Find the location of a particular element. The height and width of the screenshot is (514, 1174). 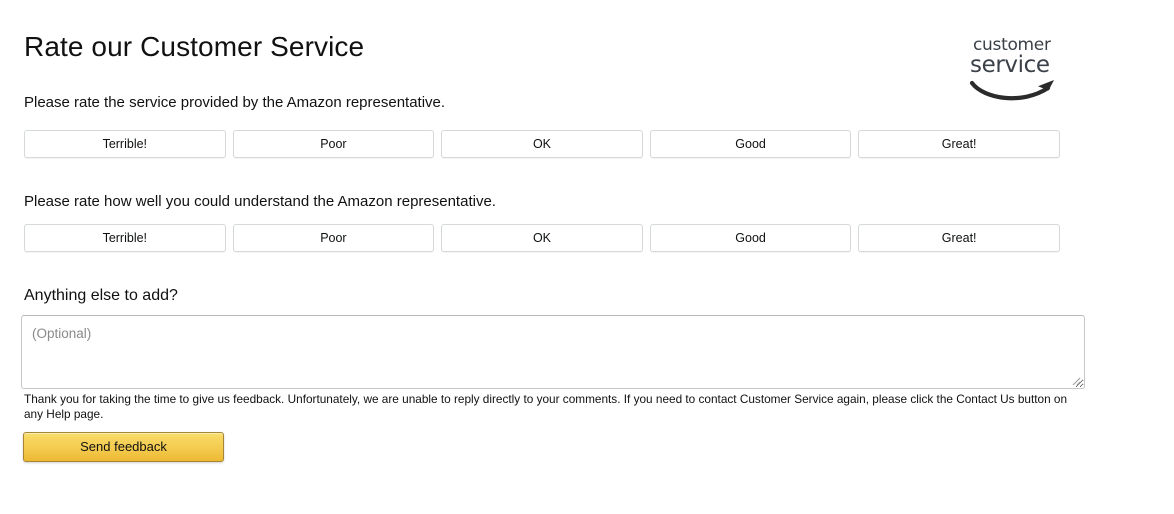

understand-option-ok: OK is located at coordinates (542, 238).